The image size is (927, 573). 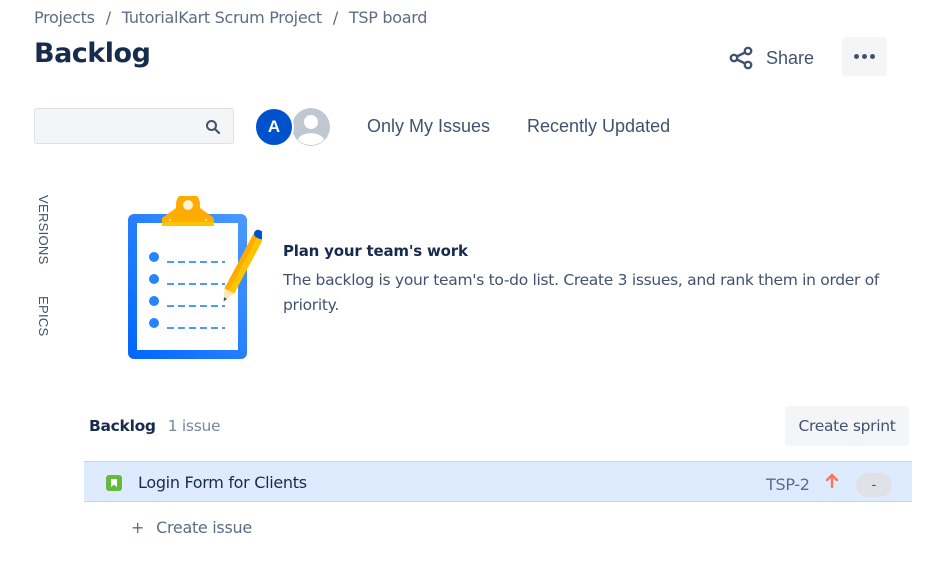 What do you see at coordinates (122, 426) in the screenshot?
I see `backlog-title: Backlog` at bounding box center [122, 426].